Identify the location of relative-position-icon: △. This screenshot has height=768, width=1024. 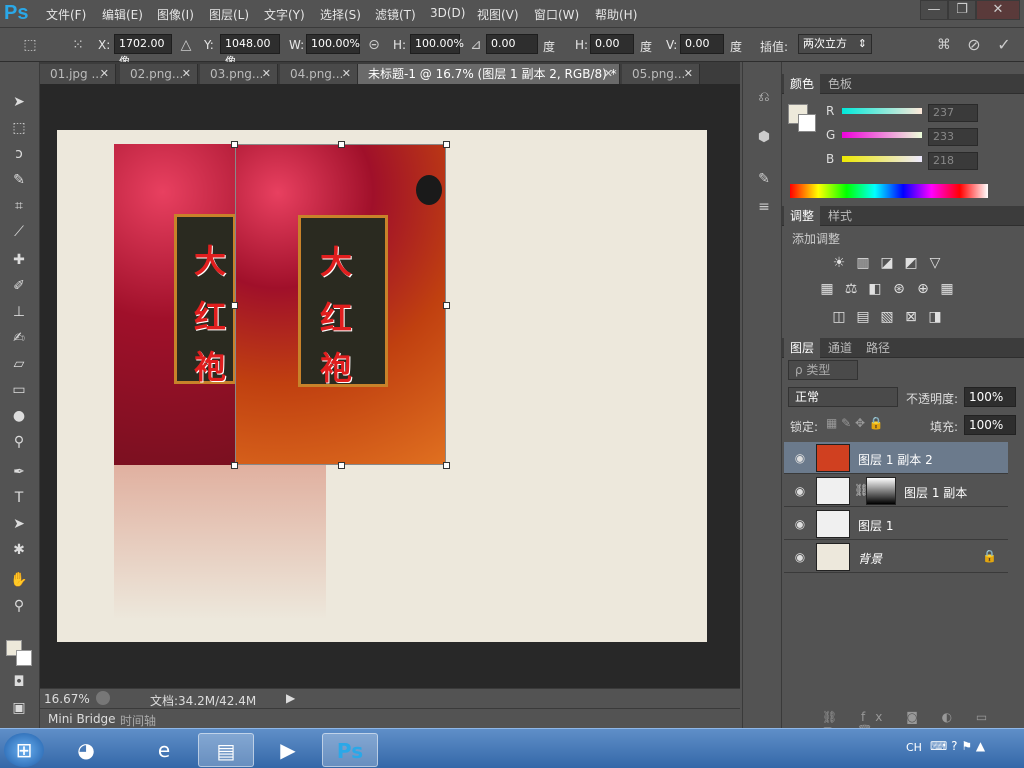
(186, 45).